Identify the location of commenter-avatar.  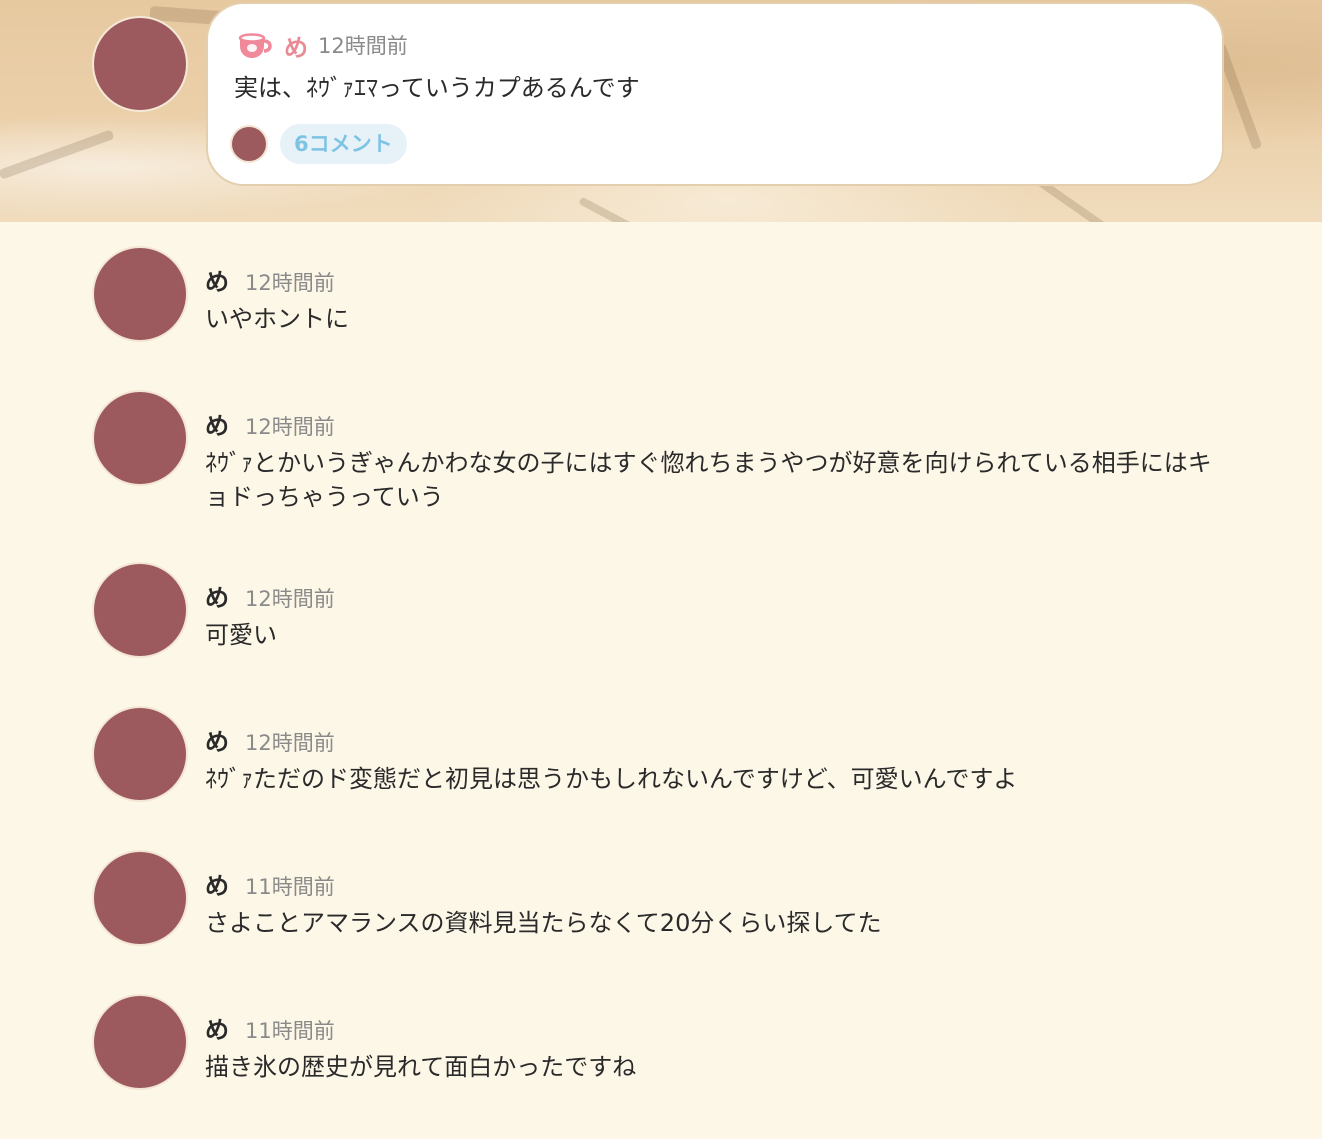
(249, 144).